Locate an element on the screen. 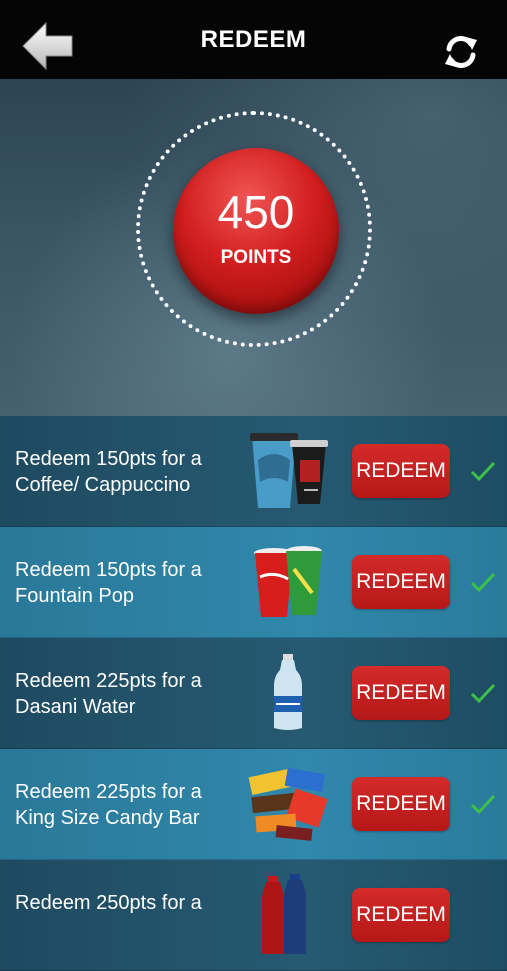 This screenshot has height=971, width=507. reward-row-soda-bottles: Redeem 250pts for a REDEEM is located at coordinates (253, 915).